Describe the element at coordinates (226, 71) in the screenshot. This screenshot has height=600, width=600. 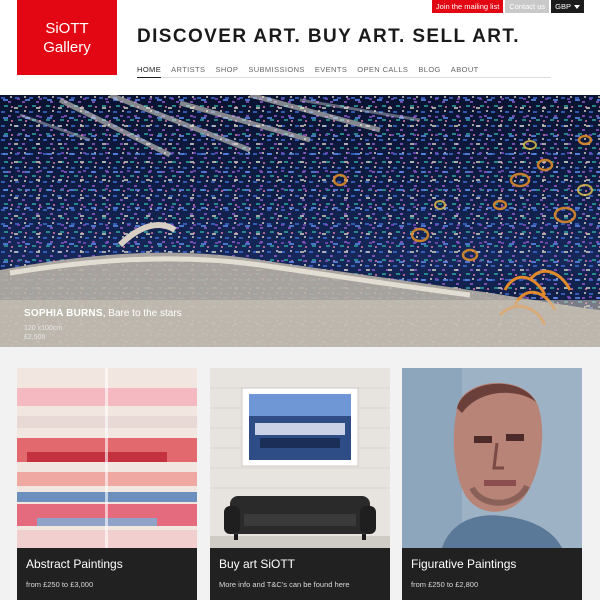
I see `nav-item-shop: SHOP` at that location.